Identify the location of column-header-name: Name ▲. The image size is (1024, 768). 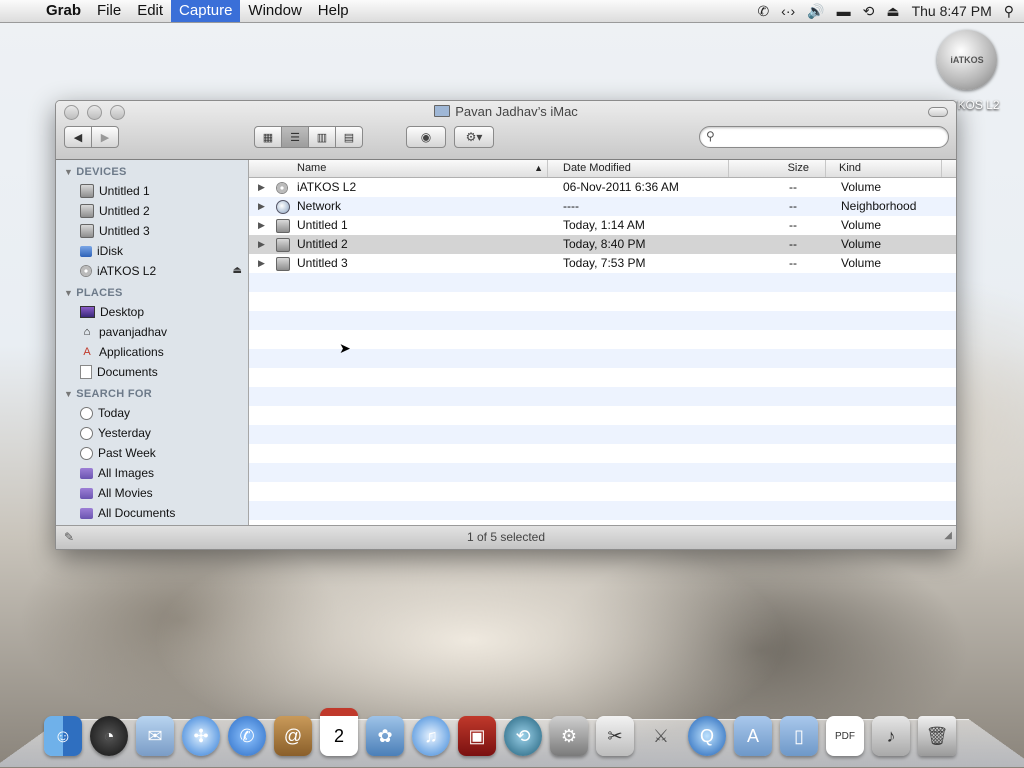
(398, 168).